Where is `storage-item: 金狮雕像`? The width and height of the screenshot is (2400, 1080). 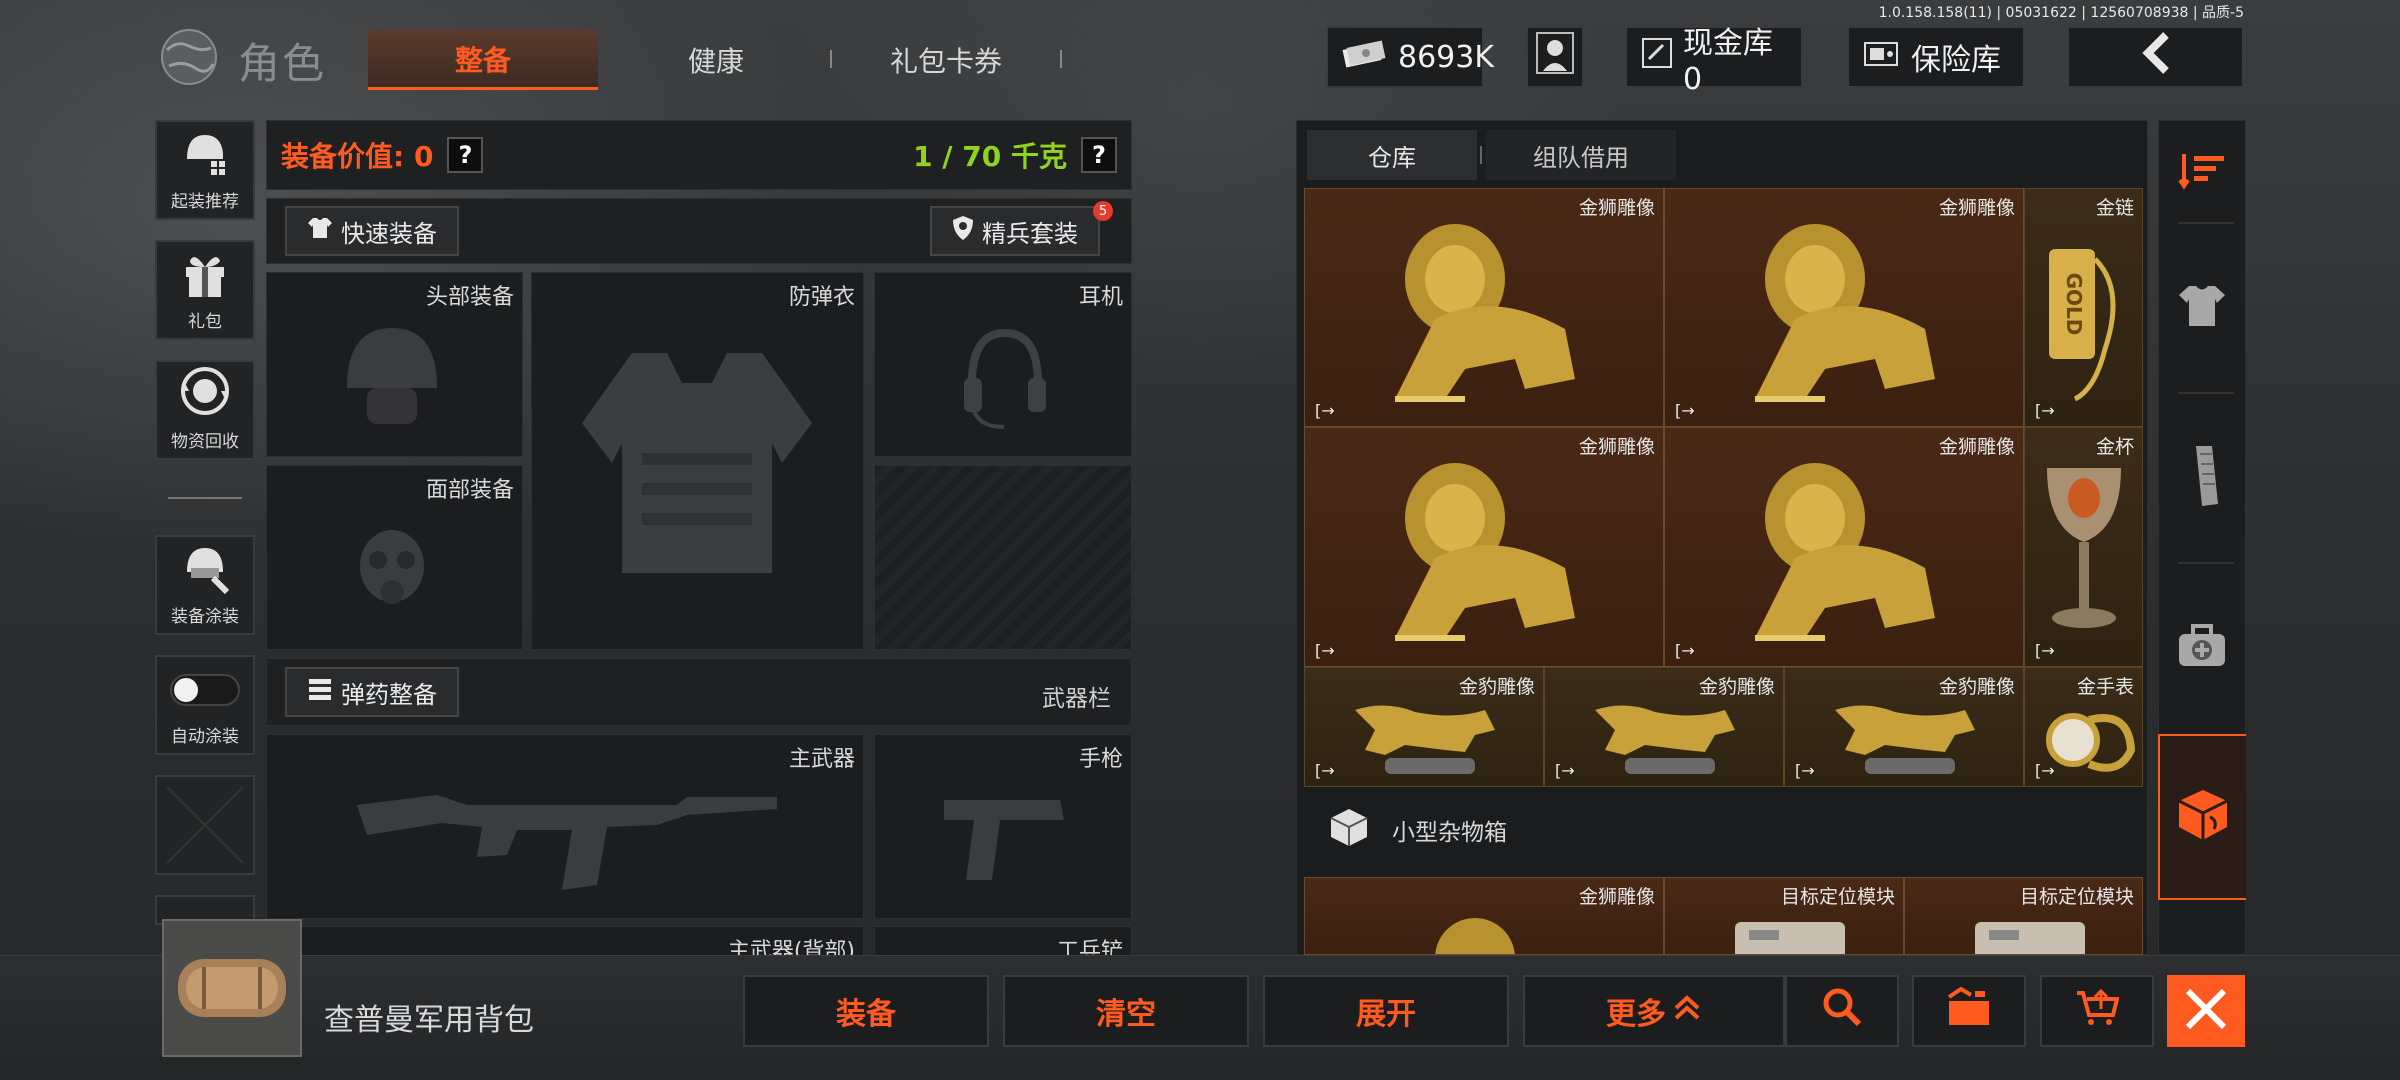 storage-item: 金狮雕像 is located at coordinates (1484, 916).